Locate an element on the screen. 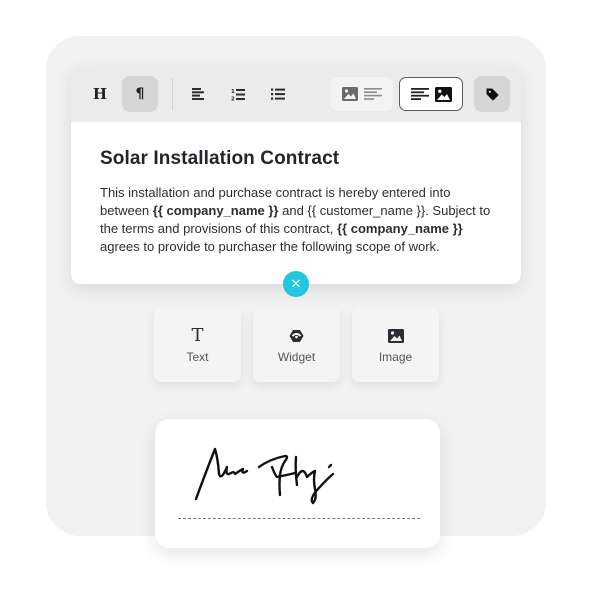 The height and width of the screenshot is (592, 592). svg-text: 2 is located at coordinates (233, 98).